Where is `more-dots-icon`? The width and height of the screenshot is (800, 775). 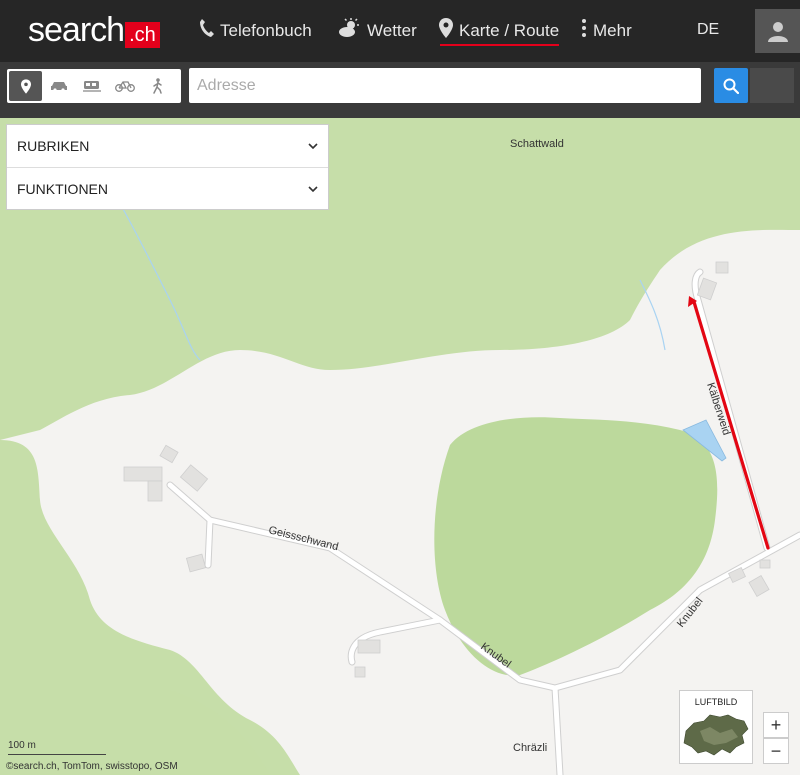 more-dots-icon is located at coordinates (584, 31).